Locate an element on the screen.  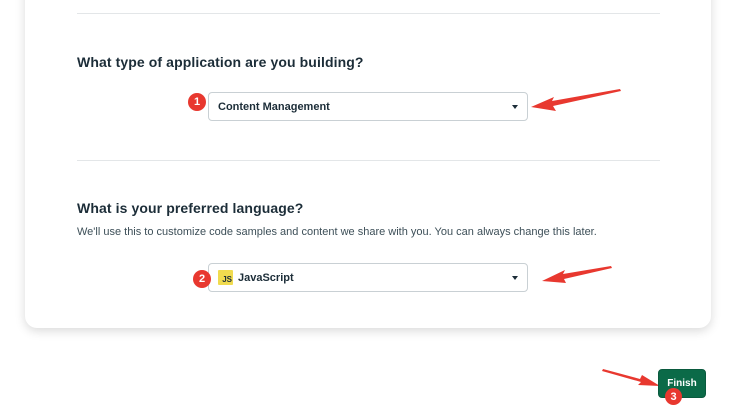
language-selected-value: JavaScript is located at coordinates (266, 277).